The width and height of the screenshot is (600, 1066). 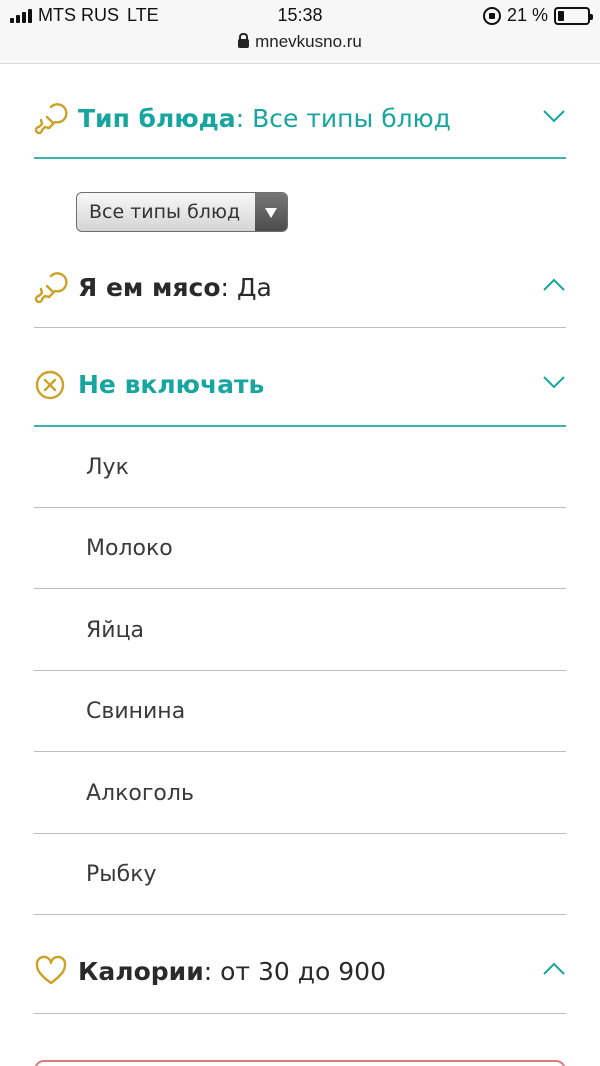 What do you see at coordinates (573, 15) in the screenshot?
I see `battery-icon` at bounding box center [573, 15].